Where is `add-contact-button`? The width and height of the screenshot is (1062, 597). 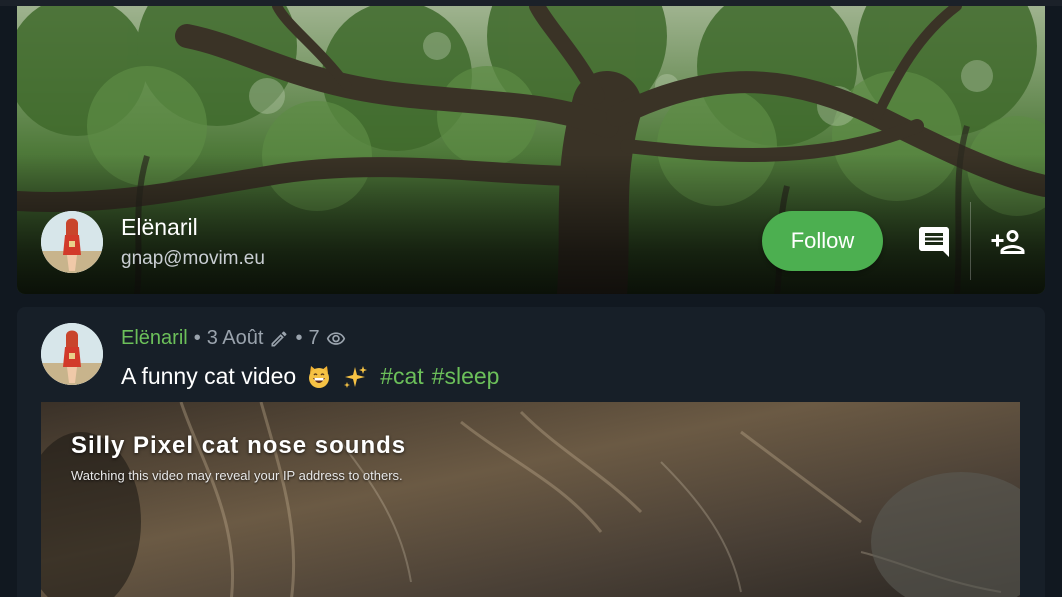 add-contact-button is located at coordinates (1008, 242).